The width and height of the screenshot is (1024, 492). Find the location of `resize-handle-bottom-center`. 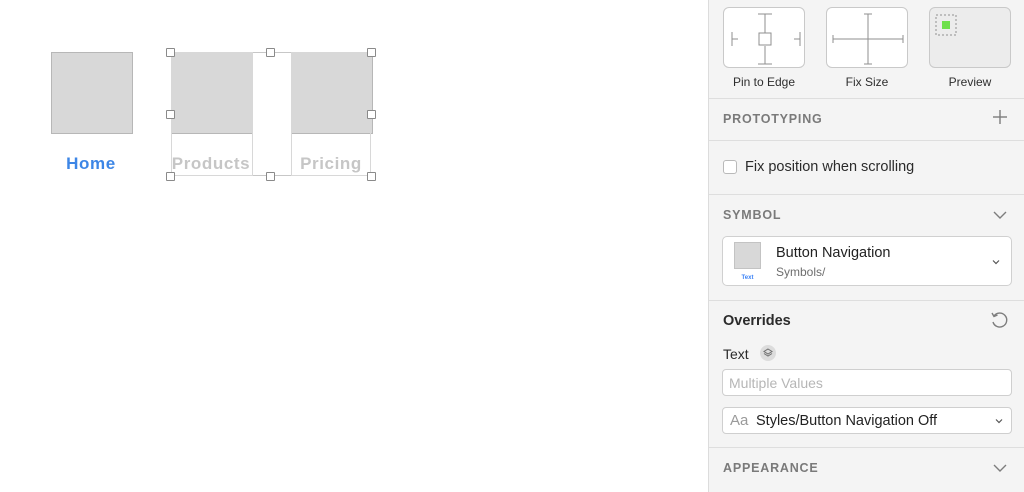

resize-handle-bottom-center is located at coordinates (270, 176).